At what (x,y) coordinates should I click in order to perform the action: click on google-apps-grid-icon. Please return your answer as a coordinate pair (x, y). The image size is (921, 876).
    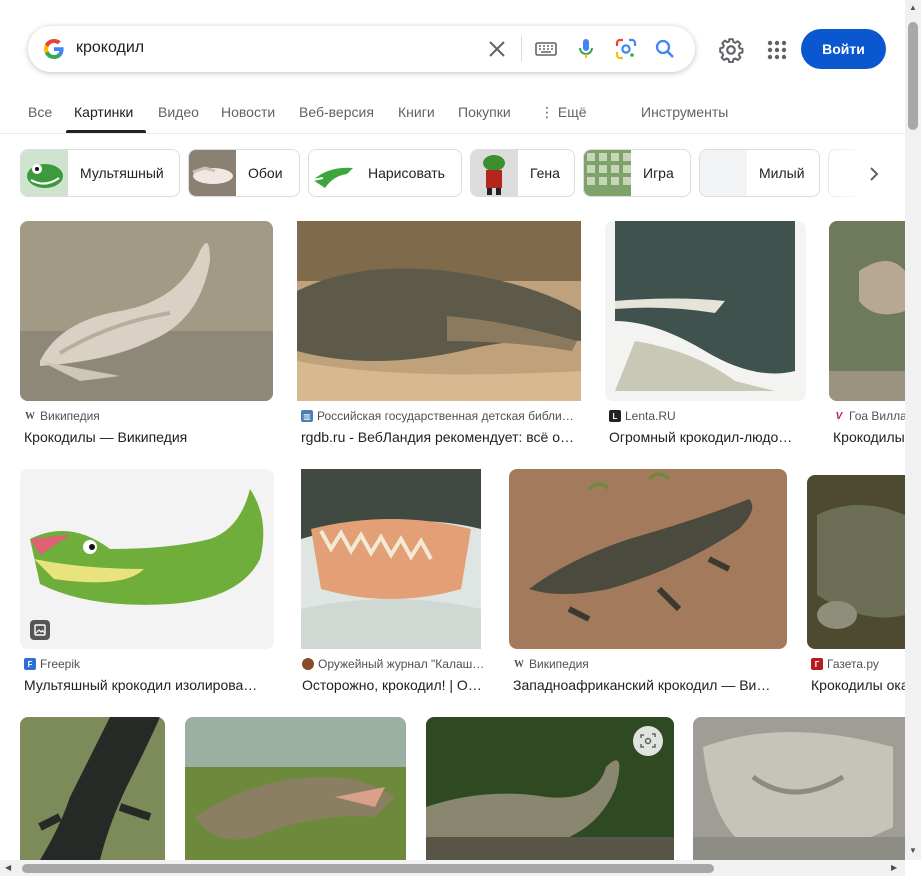
    Looking at the image, I should click on (777, 50).